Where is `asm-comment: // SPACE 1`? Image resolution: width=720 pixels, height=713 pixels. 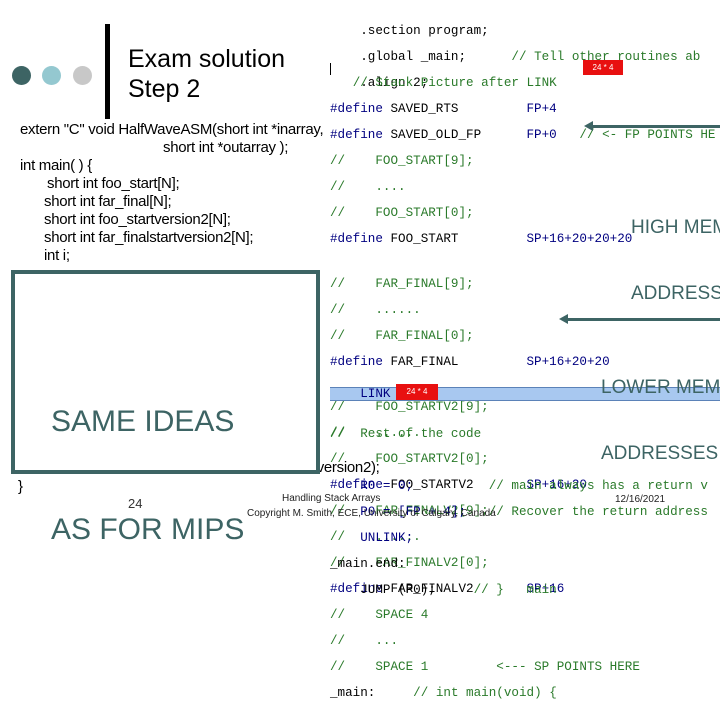 asm-comment: // SPACE 1 is located at coordinates (379, 667).